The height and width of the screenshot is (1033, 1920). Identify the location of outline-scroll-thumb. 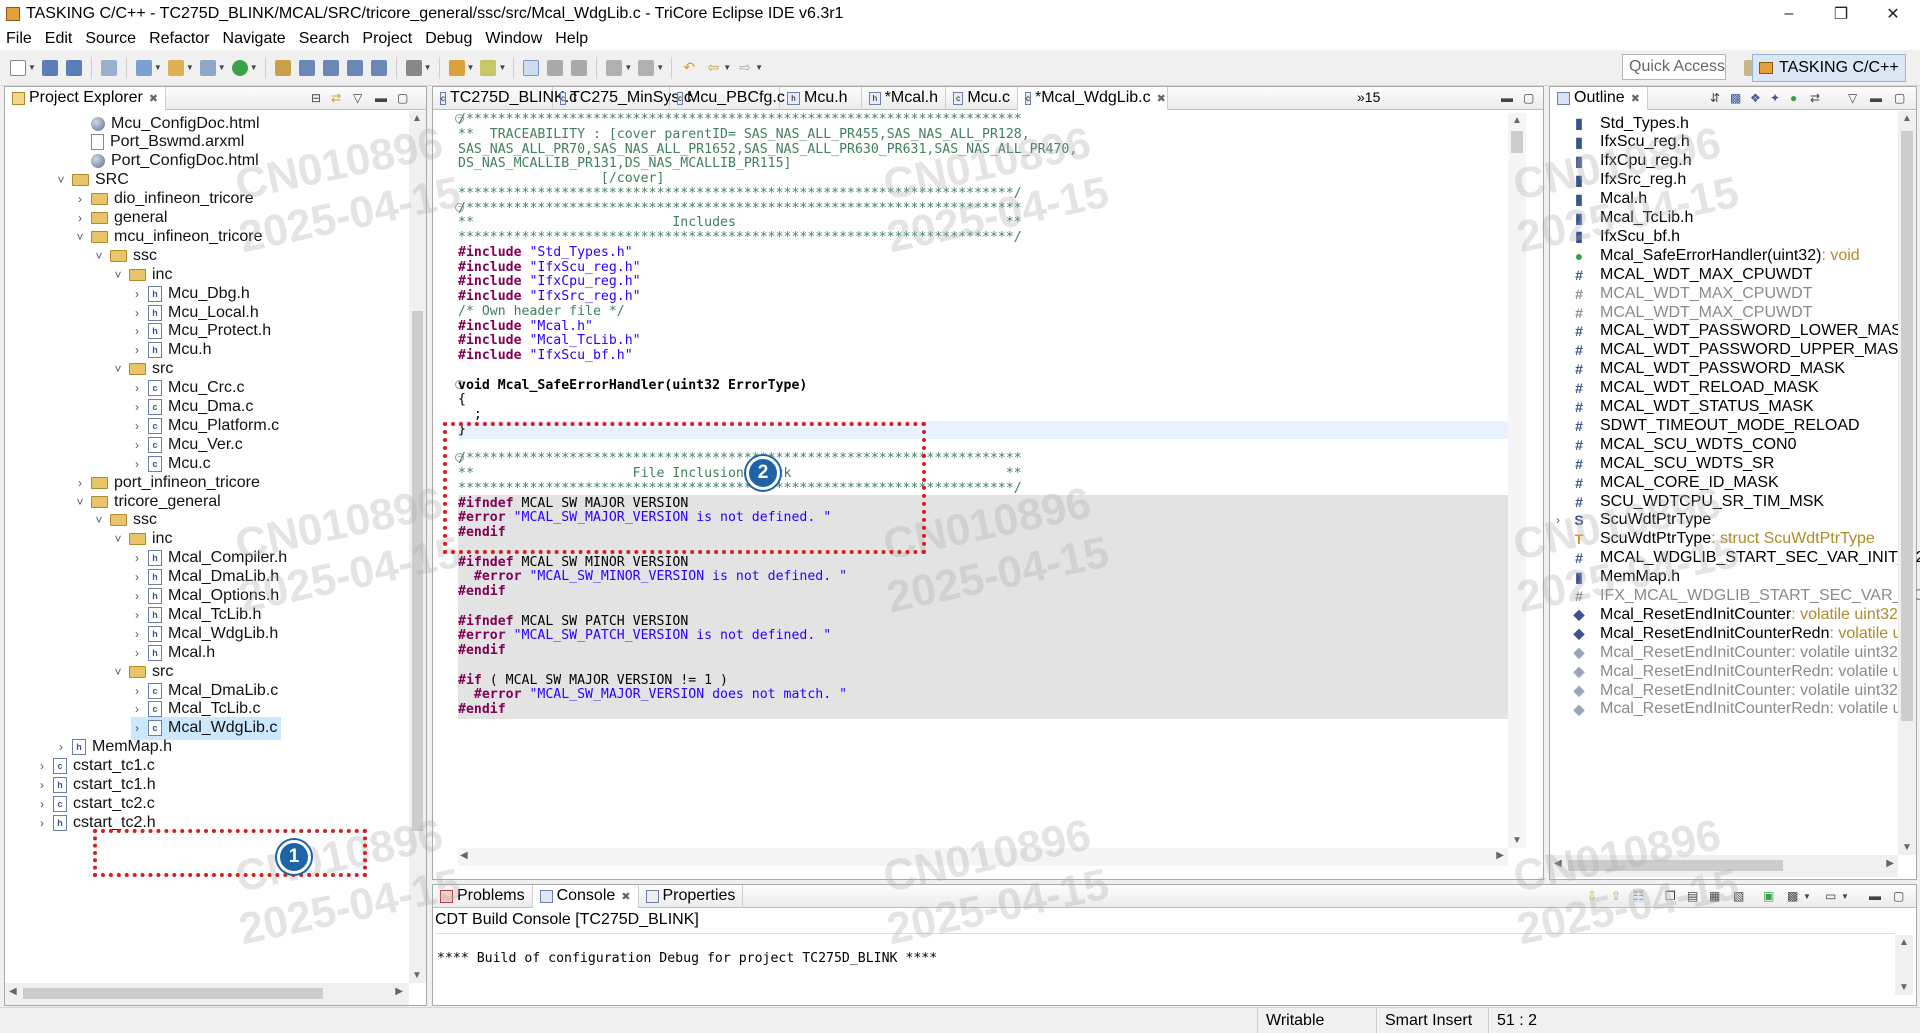
(1907, 426).